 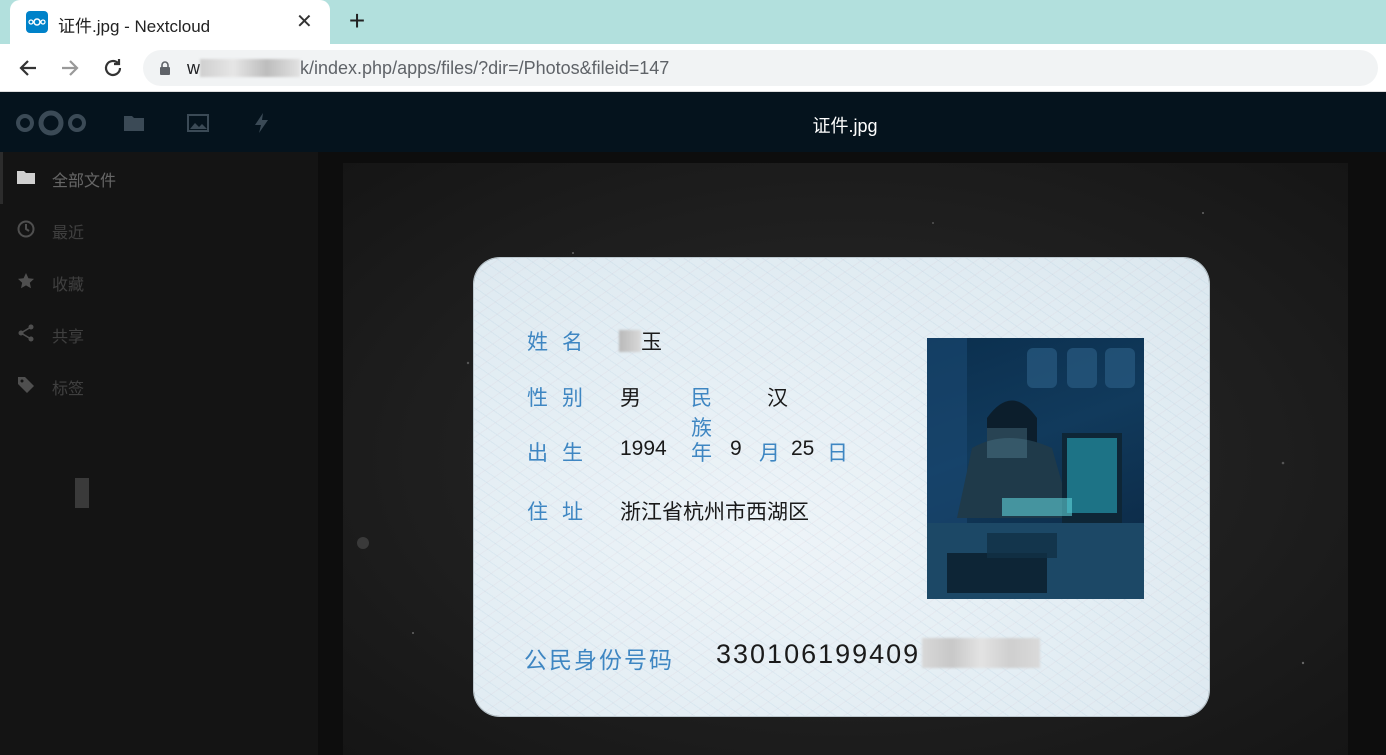 I want to click on url-host-suffix: k, so click(x=304, y=68).